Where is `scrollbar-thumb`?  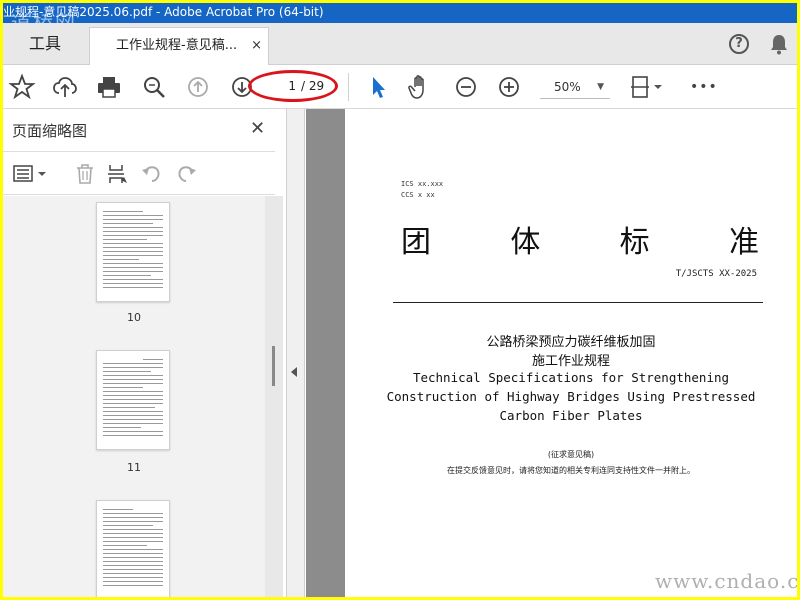 scrollbar-thumb is located at coordinates (273, 366).